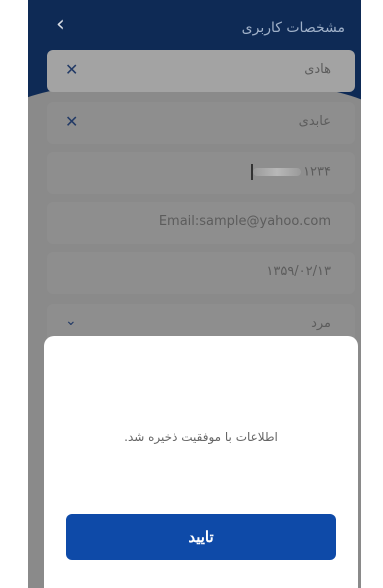 The image size is (383, 588). Describe the element at coordinates (201, 123) in the screenshot. I see `last-name-field: عابدی ✕` at that location.